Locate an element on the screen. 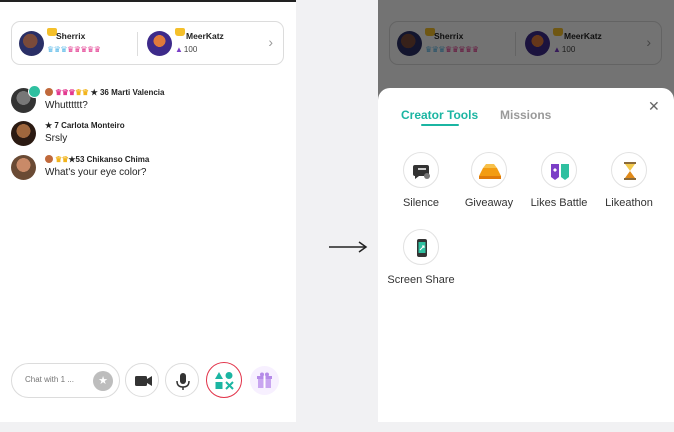 The width and height of the screenshot is (674, 432). host1-avatar is located at coordinates (31, 43).